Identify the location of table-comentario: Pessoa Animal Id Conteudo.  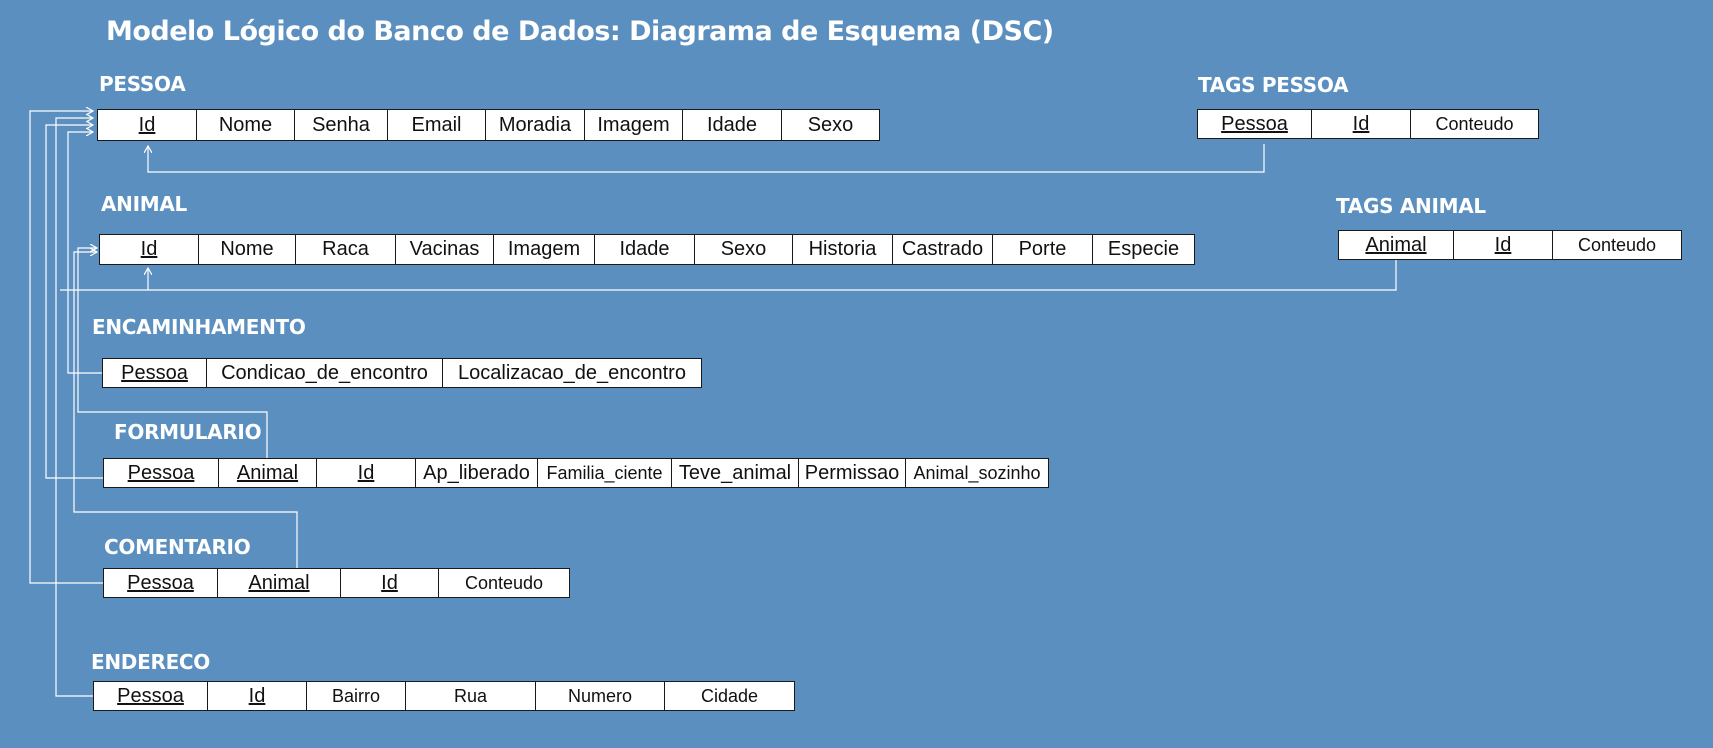
(336, 583).